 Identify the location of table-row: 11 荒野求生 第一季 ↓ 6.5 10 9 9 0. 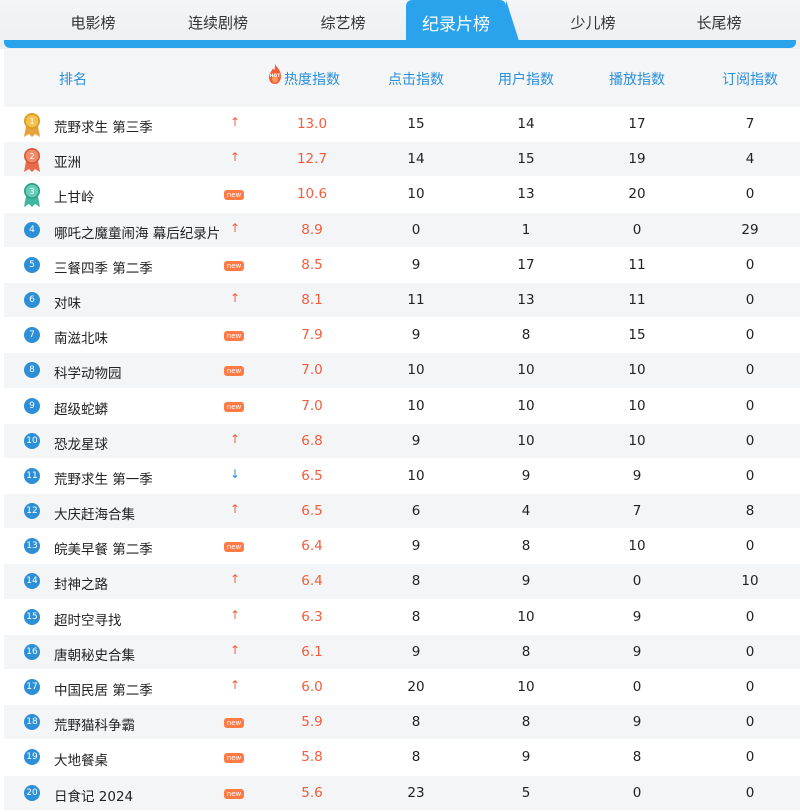
(402, 476).